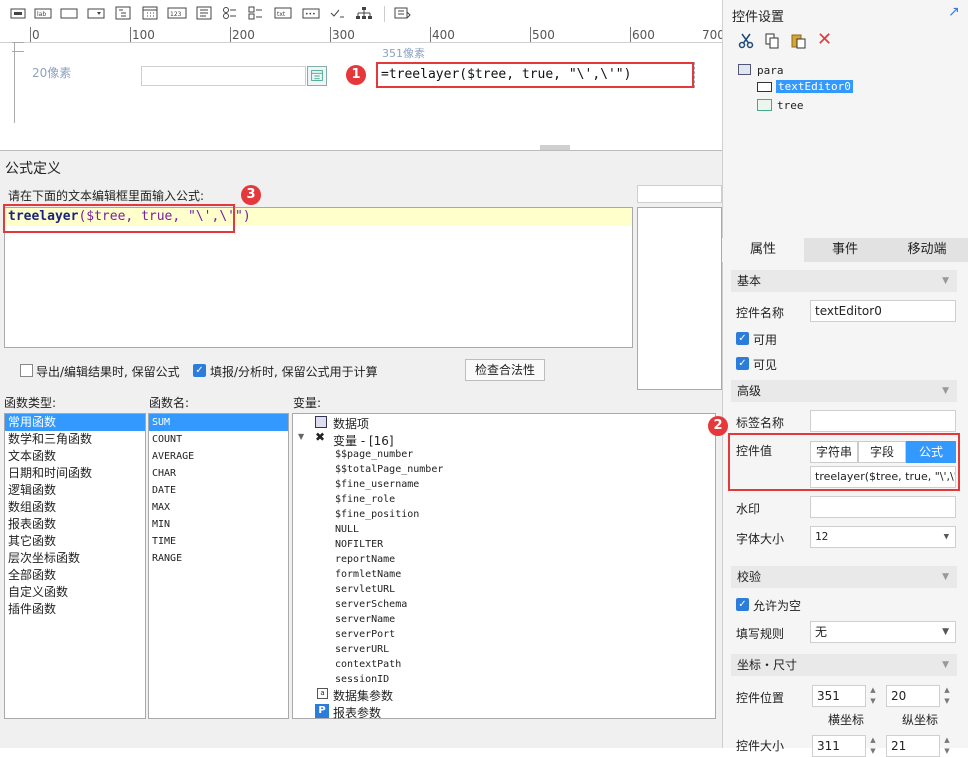  Describe the element at coordinates (927, 250) in the screenshot. I see `tab-mobile: 移动端` at that location.